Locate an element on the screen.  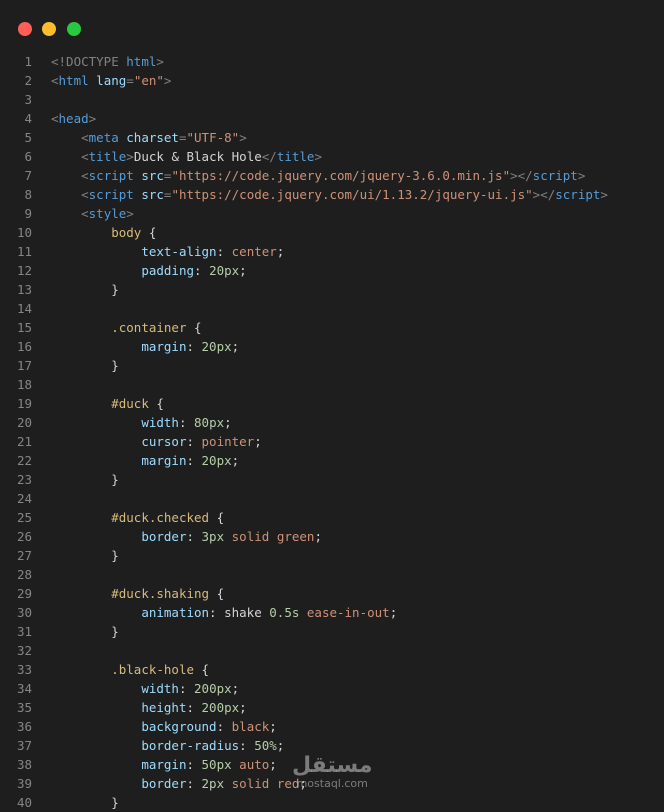
code-line: 9 <style> is located at coordinates (332, 213).